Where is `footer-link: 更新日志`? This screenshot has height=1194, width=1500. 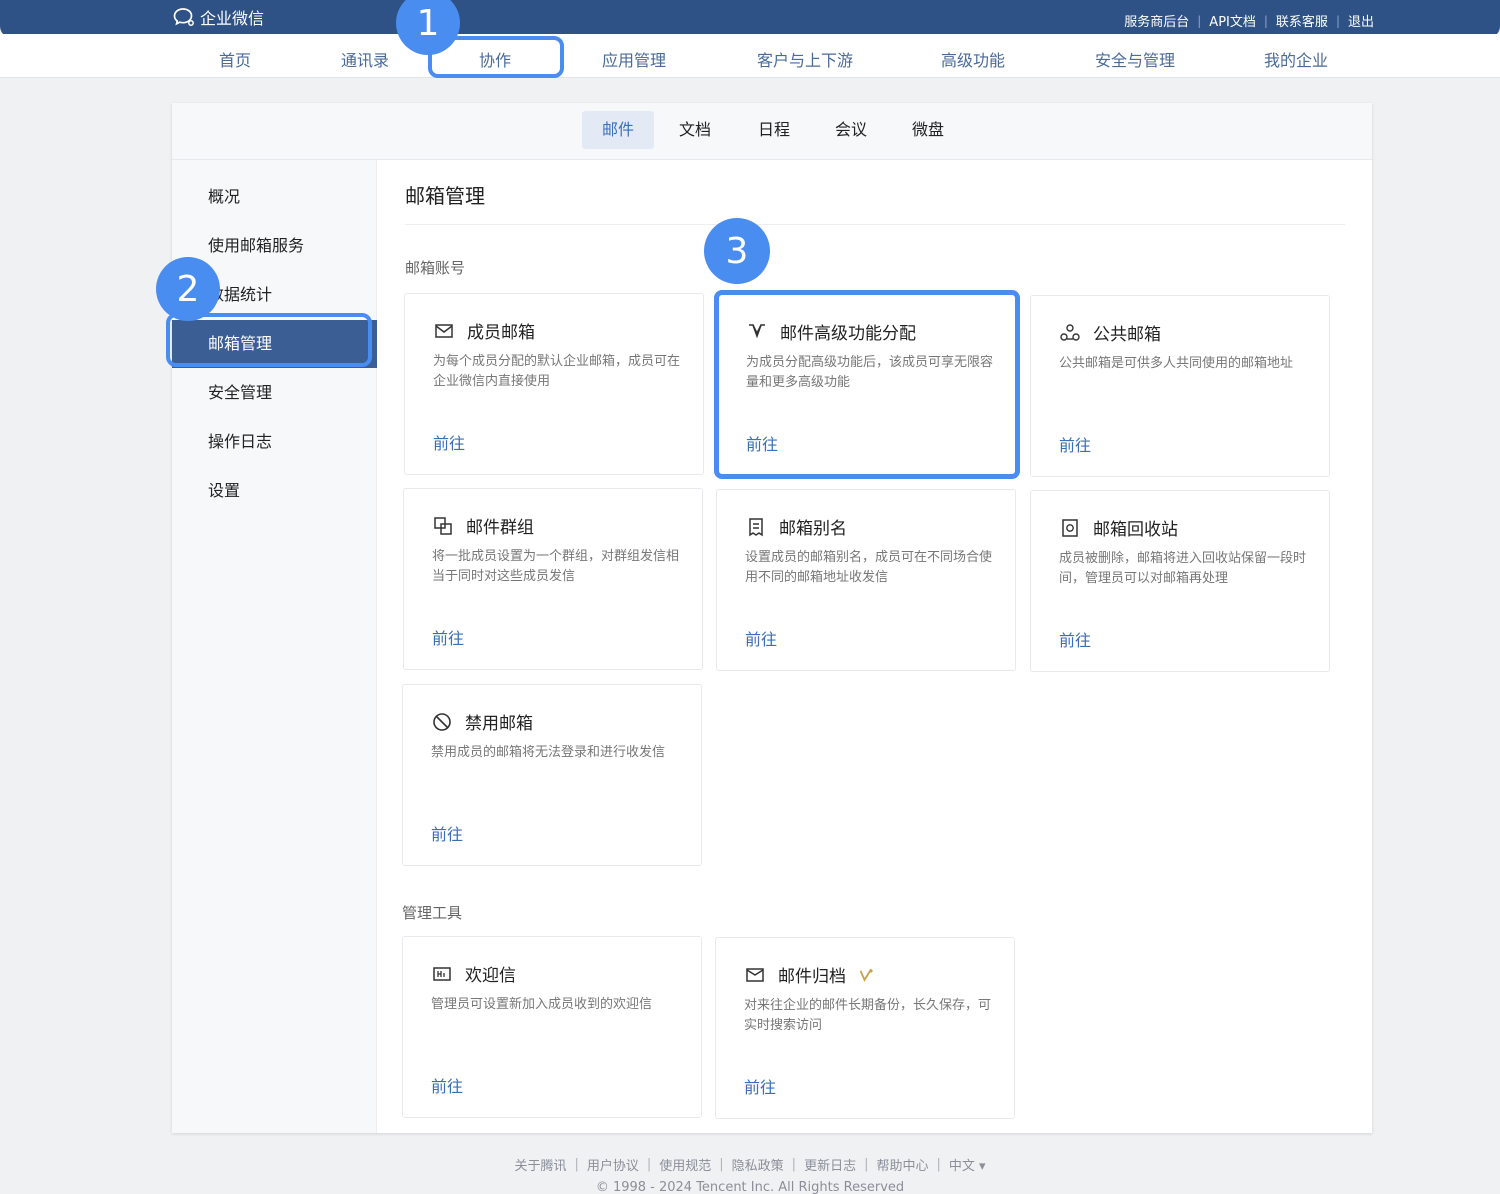 footer-link: 更新日志 is located at coordinates (830, 1164).